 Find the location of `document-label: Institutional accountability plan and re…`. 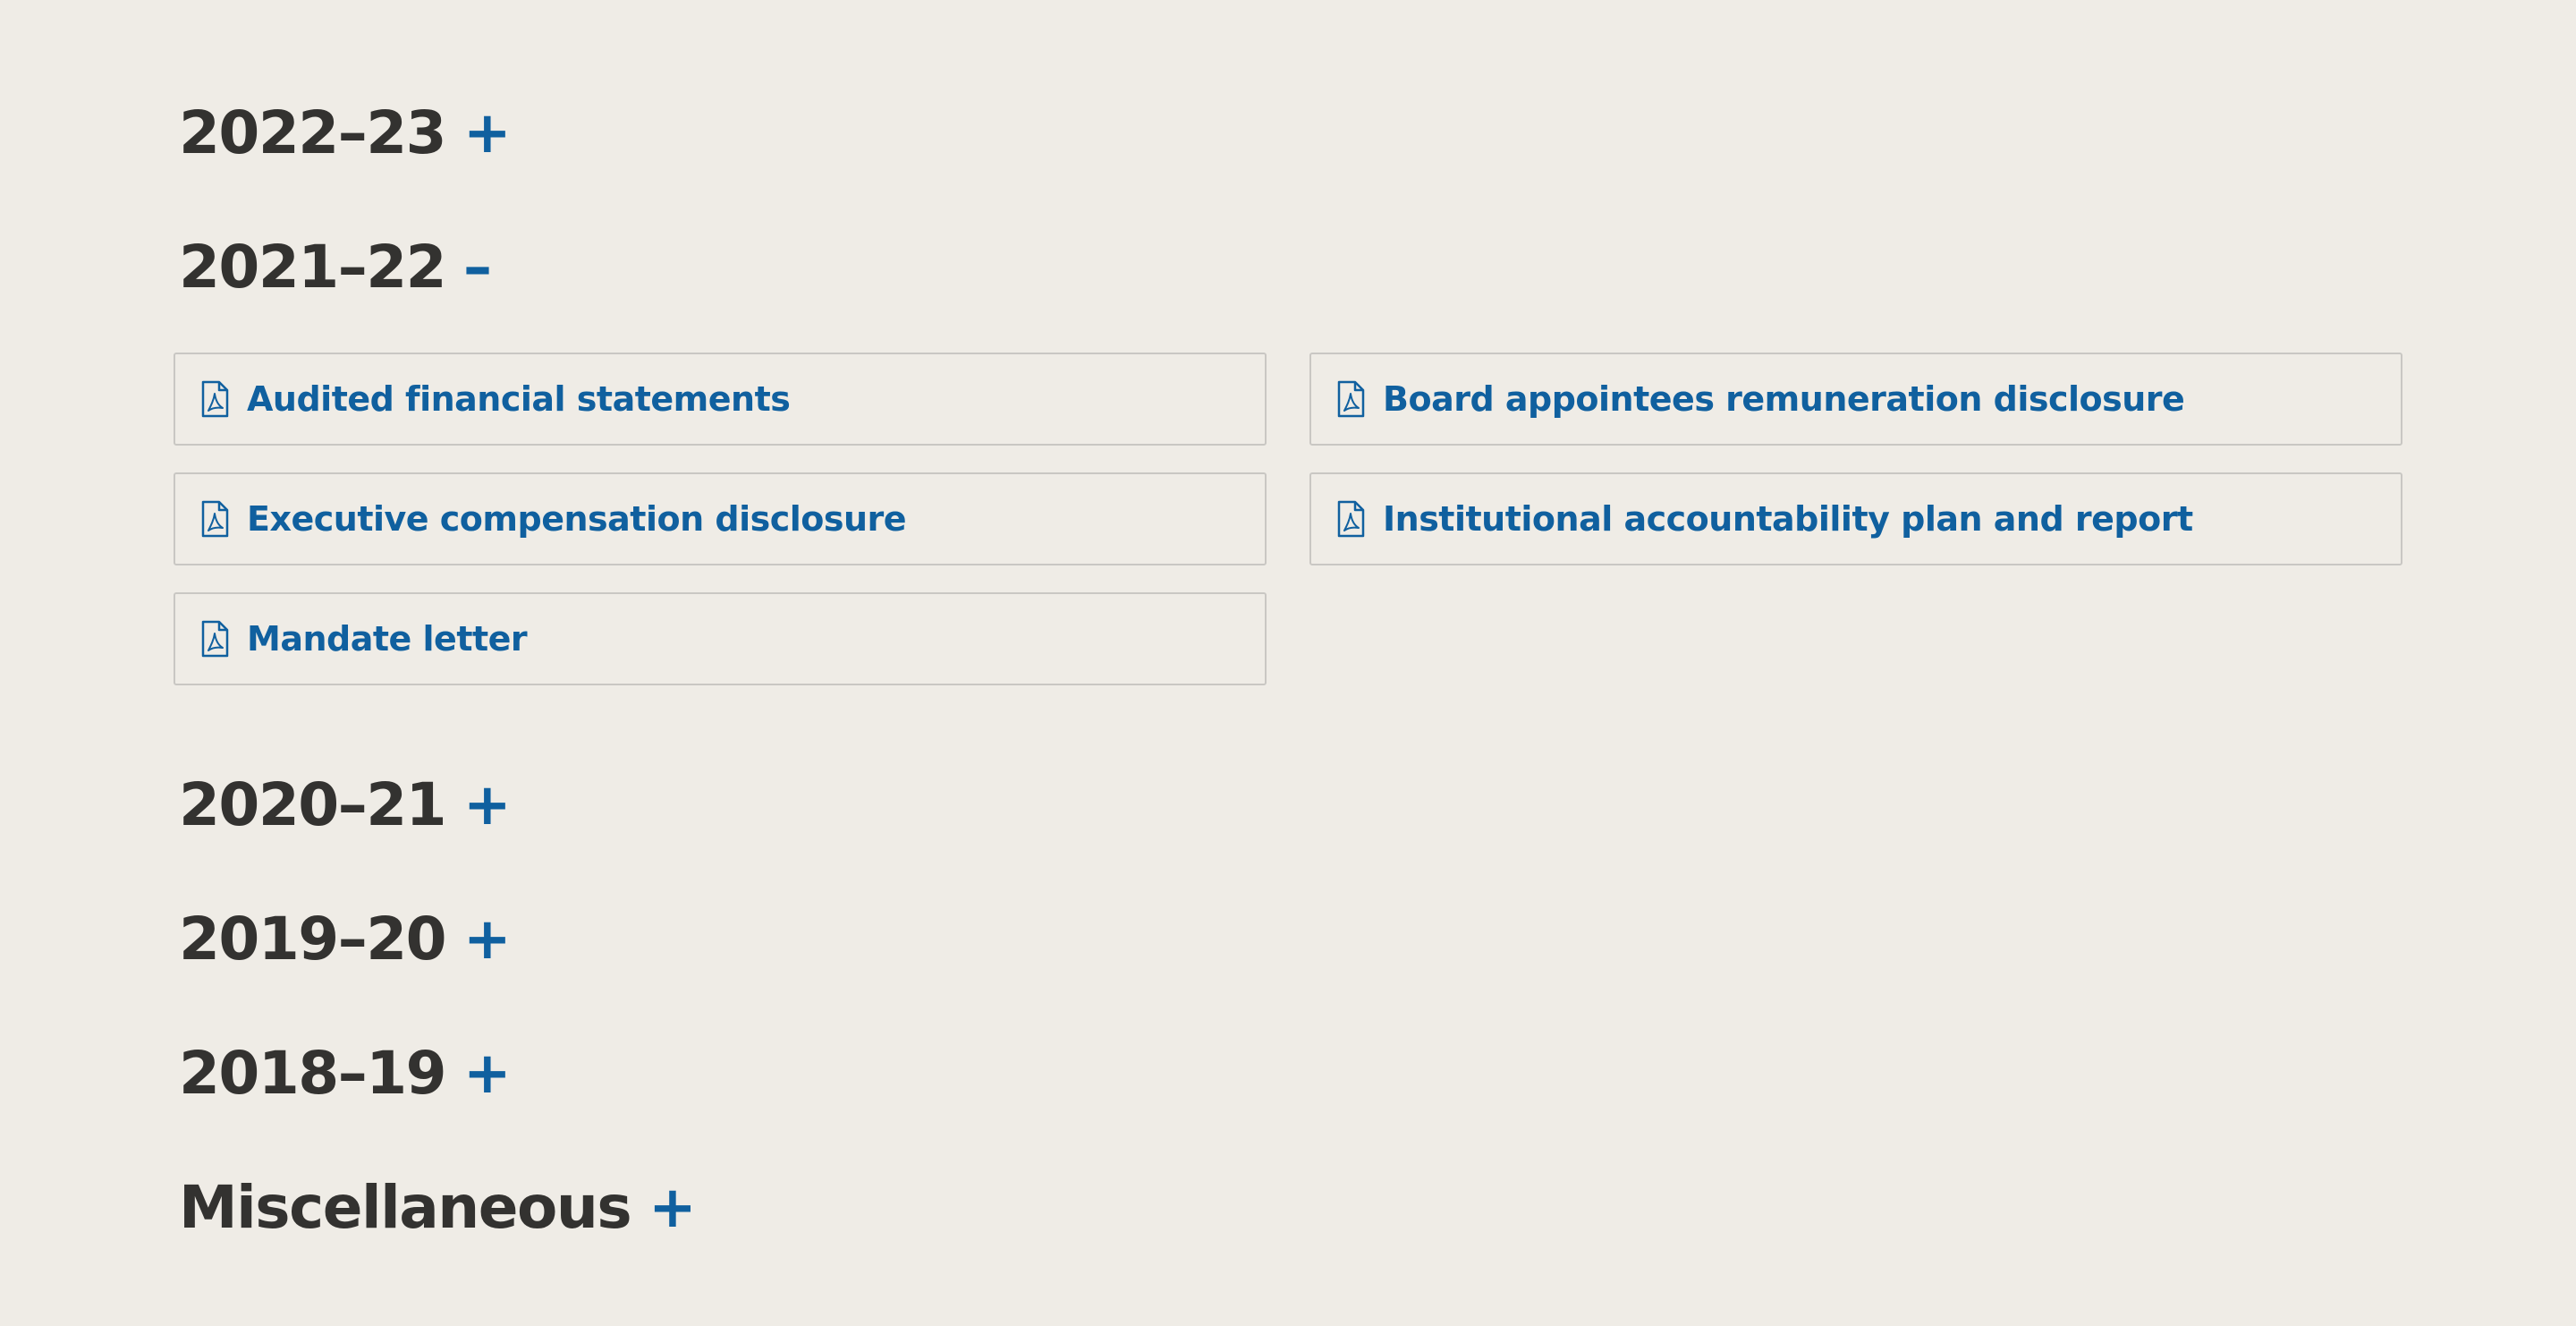

document-label: Institutional accountability plan and re… is located at coordinates (1788, 519).